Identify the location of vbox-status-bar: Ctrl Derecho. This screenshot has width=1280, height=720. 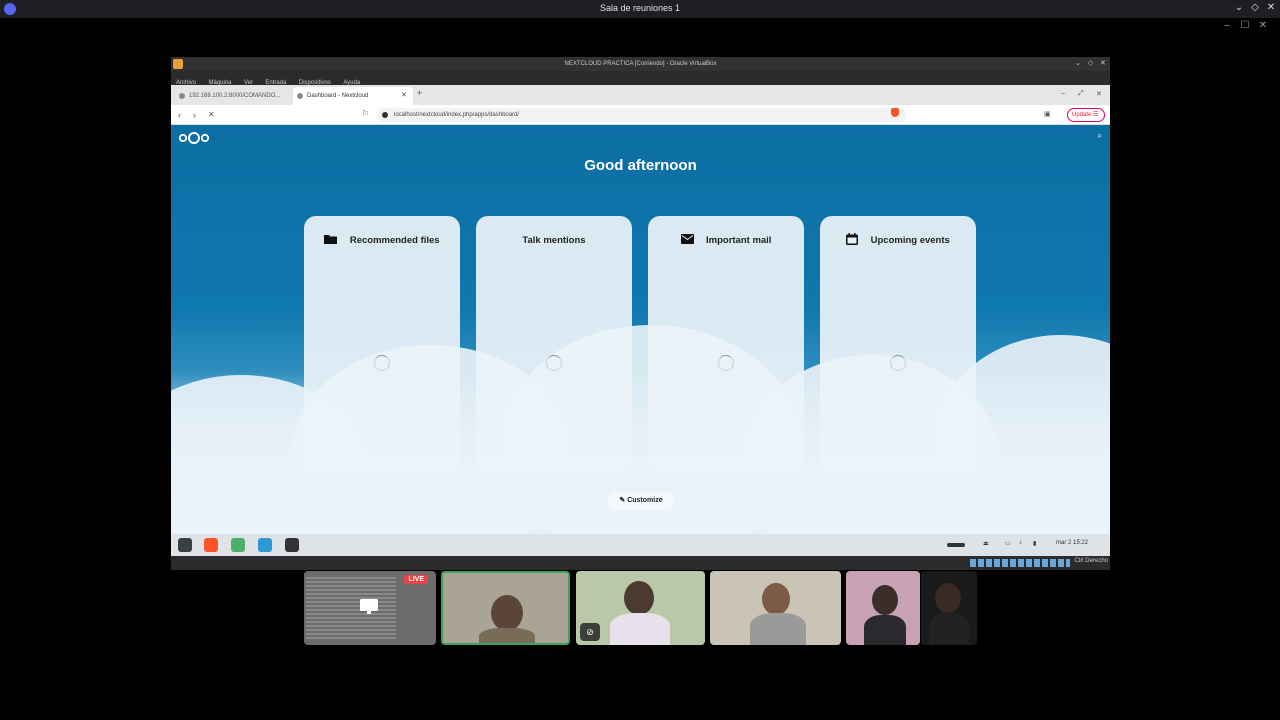
(640, 563).